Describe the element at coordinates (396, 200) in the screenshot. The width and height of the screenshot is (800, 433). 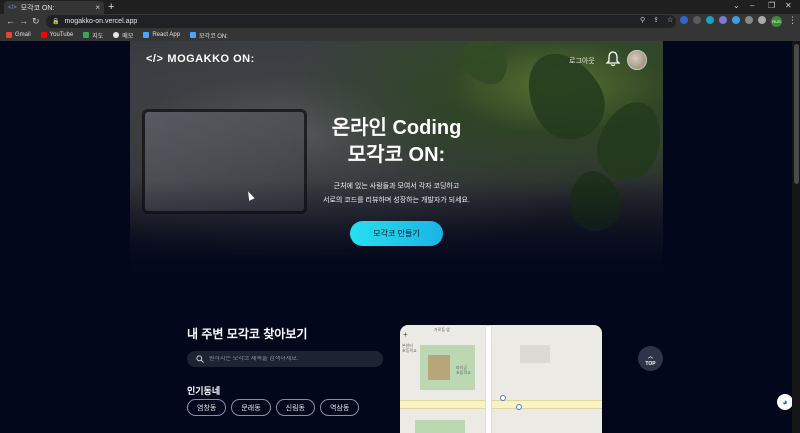
I see `hero-subtitle-line: 서로의 코드를 리뷰하며 성장하는 개발자가 되세요.` at that location.